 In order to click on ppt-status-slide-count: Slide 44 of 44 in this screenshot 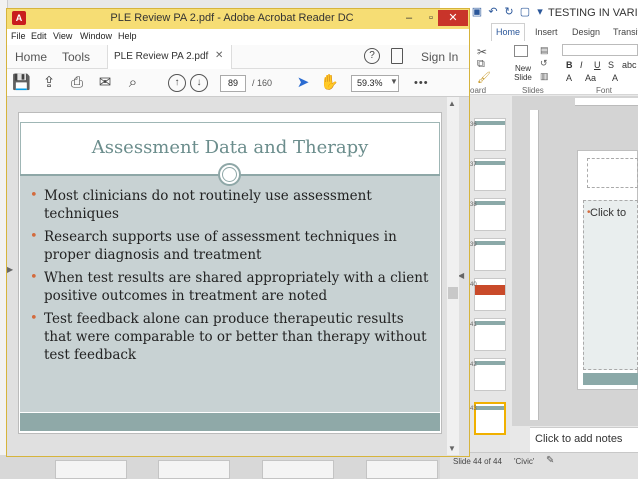, I will do `click(477, 461)`.